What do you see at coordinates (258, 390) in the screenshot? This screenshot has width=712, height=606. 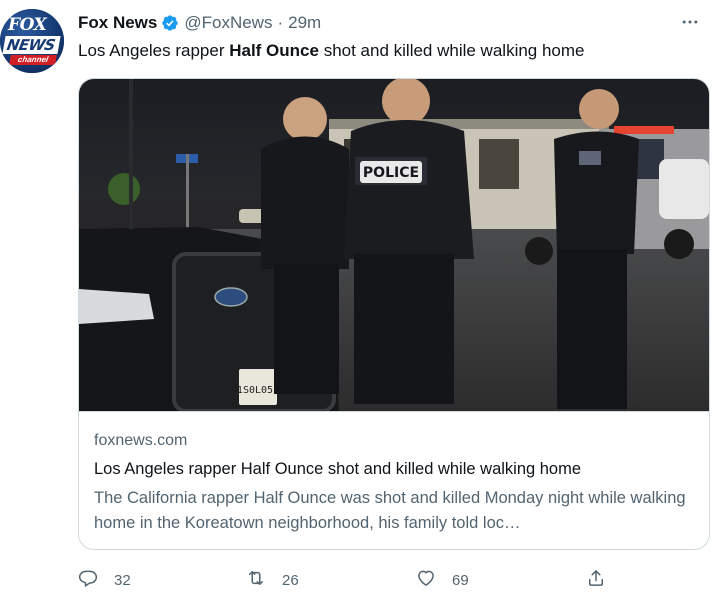 I see `license-plate: 1S0L051` at bounding box center [258, 390].